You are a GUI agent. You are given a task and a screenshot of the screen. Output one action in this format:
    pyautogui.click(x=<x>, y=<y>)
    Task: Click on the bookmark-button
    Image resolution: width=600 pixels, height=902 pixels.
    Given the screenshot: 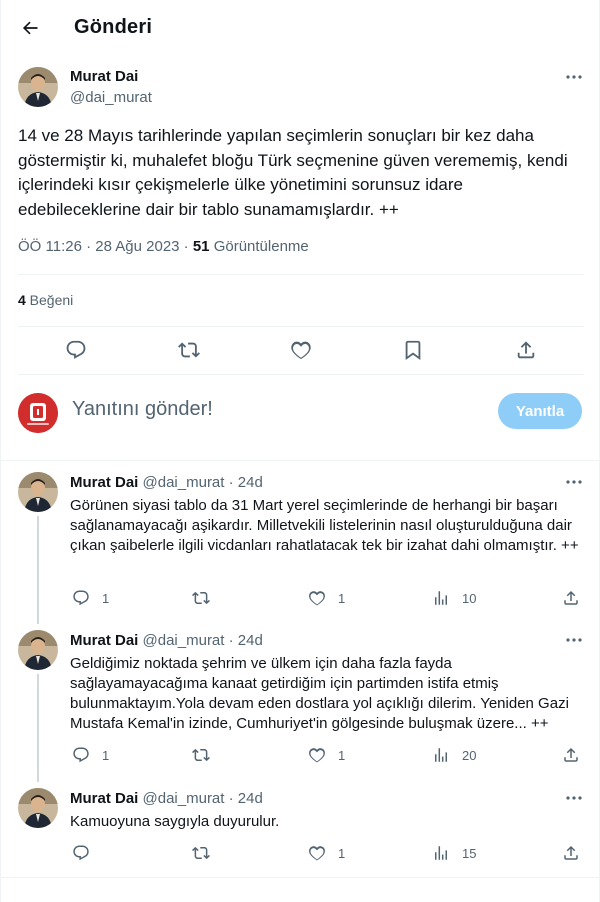 What is the action you would take?
    pyautogui.click(x=413, y=350)
    